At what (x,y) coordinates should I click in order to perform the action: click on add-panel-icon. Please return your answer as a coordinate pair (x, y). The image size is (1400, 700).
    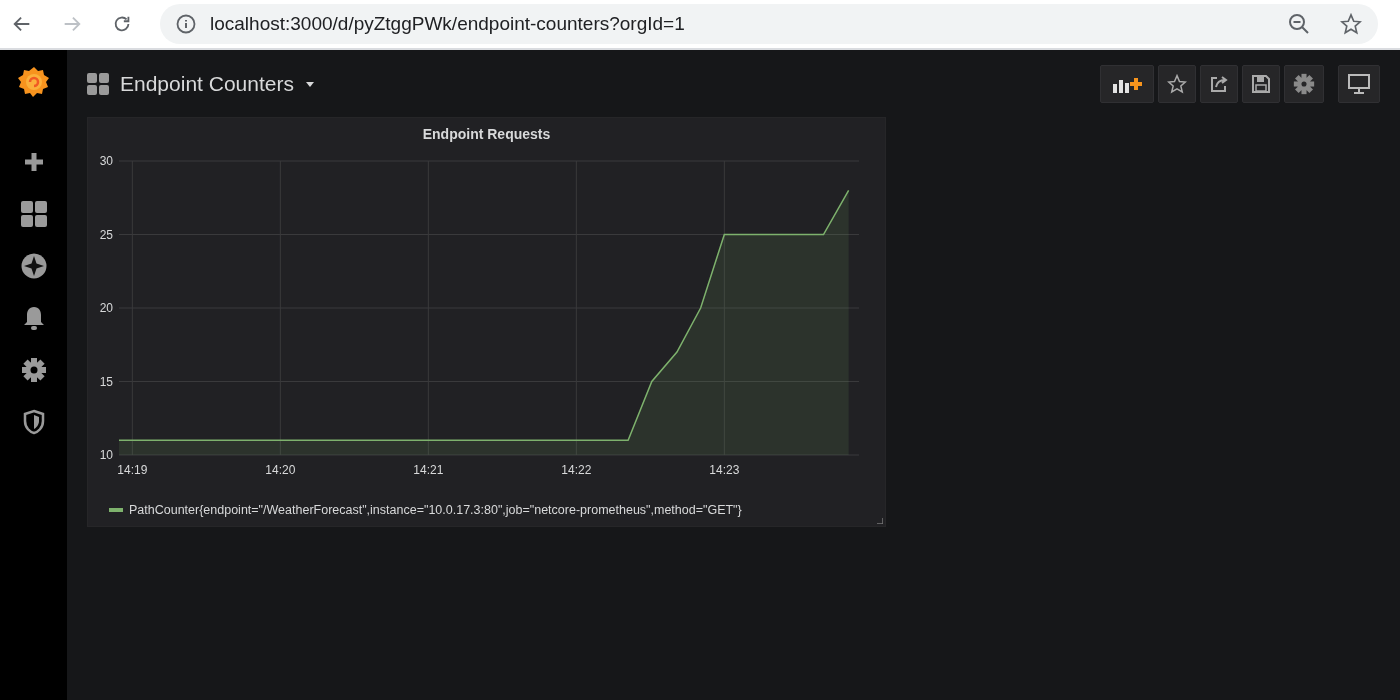
    Looking at the image, I should click on (1127, 84).